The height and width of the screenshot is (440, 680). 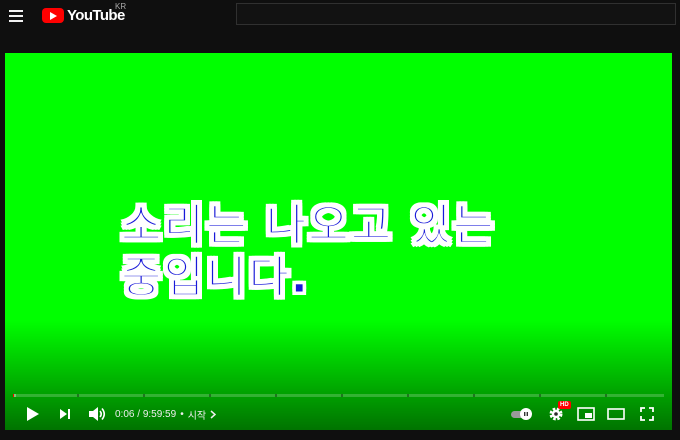 I want to click on play-button, so click(x=33, y=414).